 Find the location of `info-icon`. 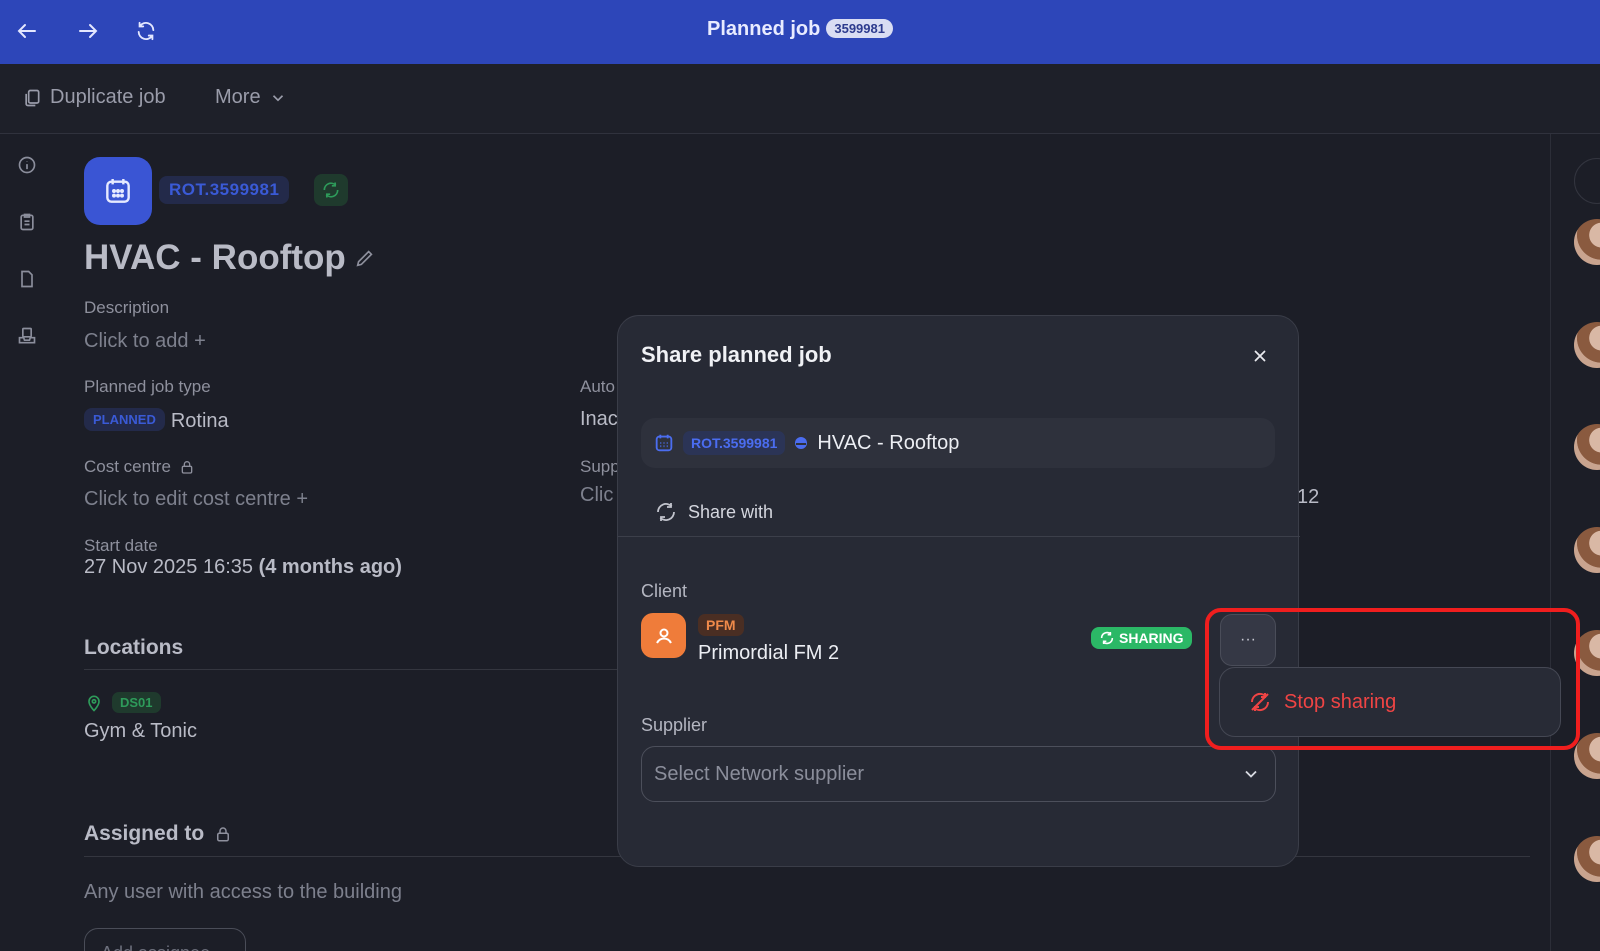

info-icon is located at coordinates (27, 165).